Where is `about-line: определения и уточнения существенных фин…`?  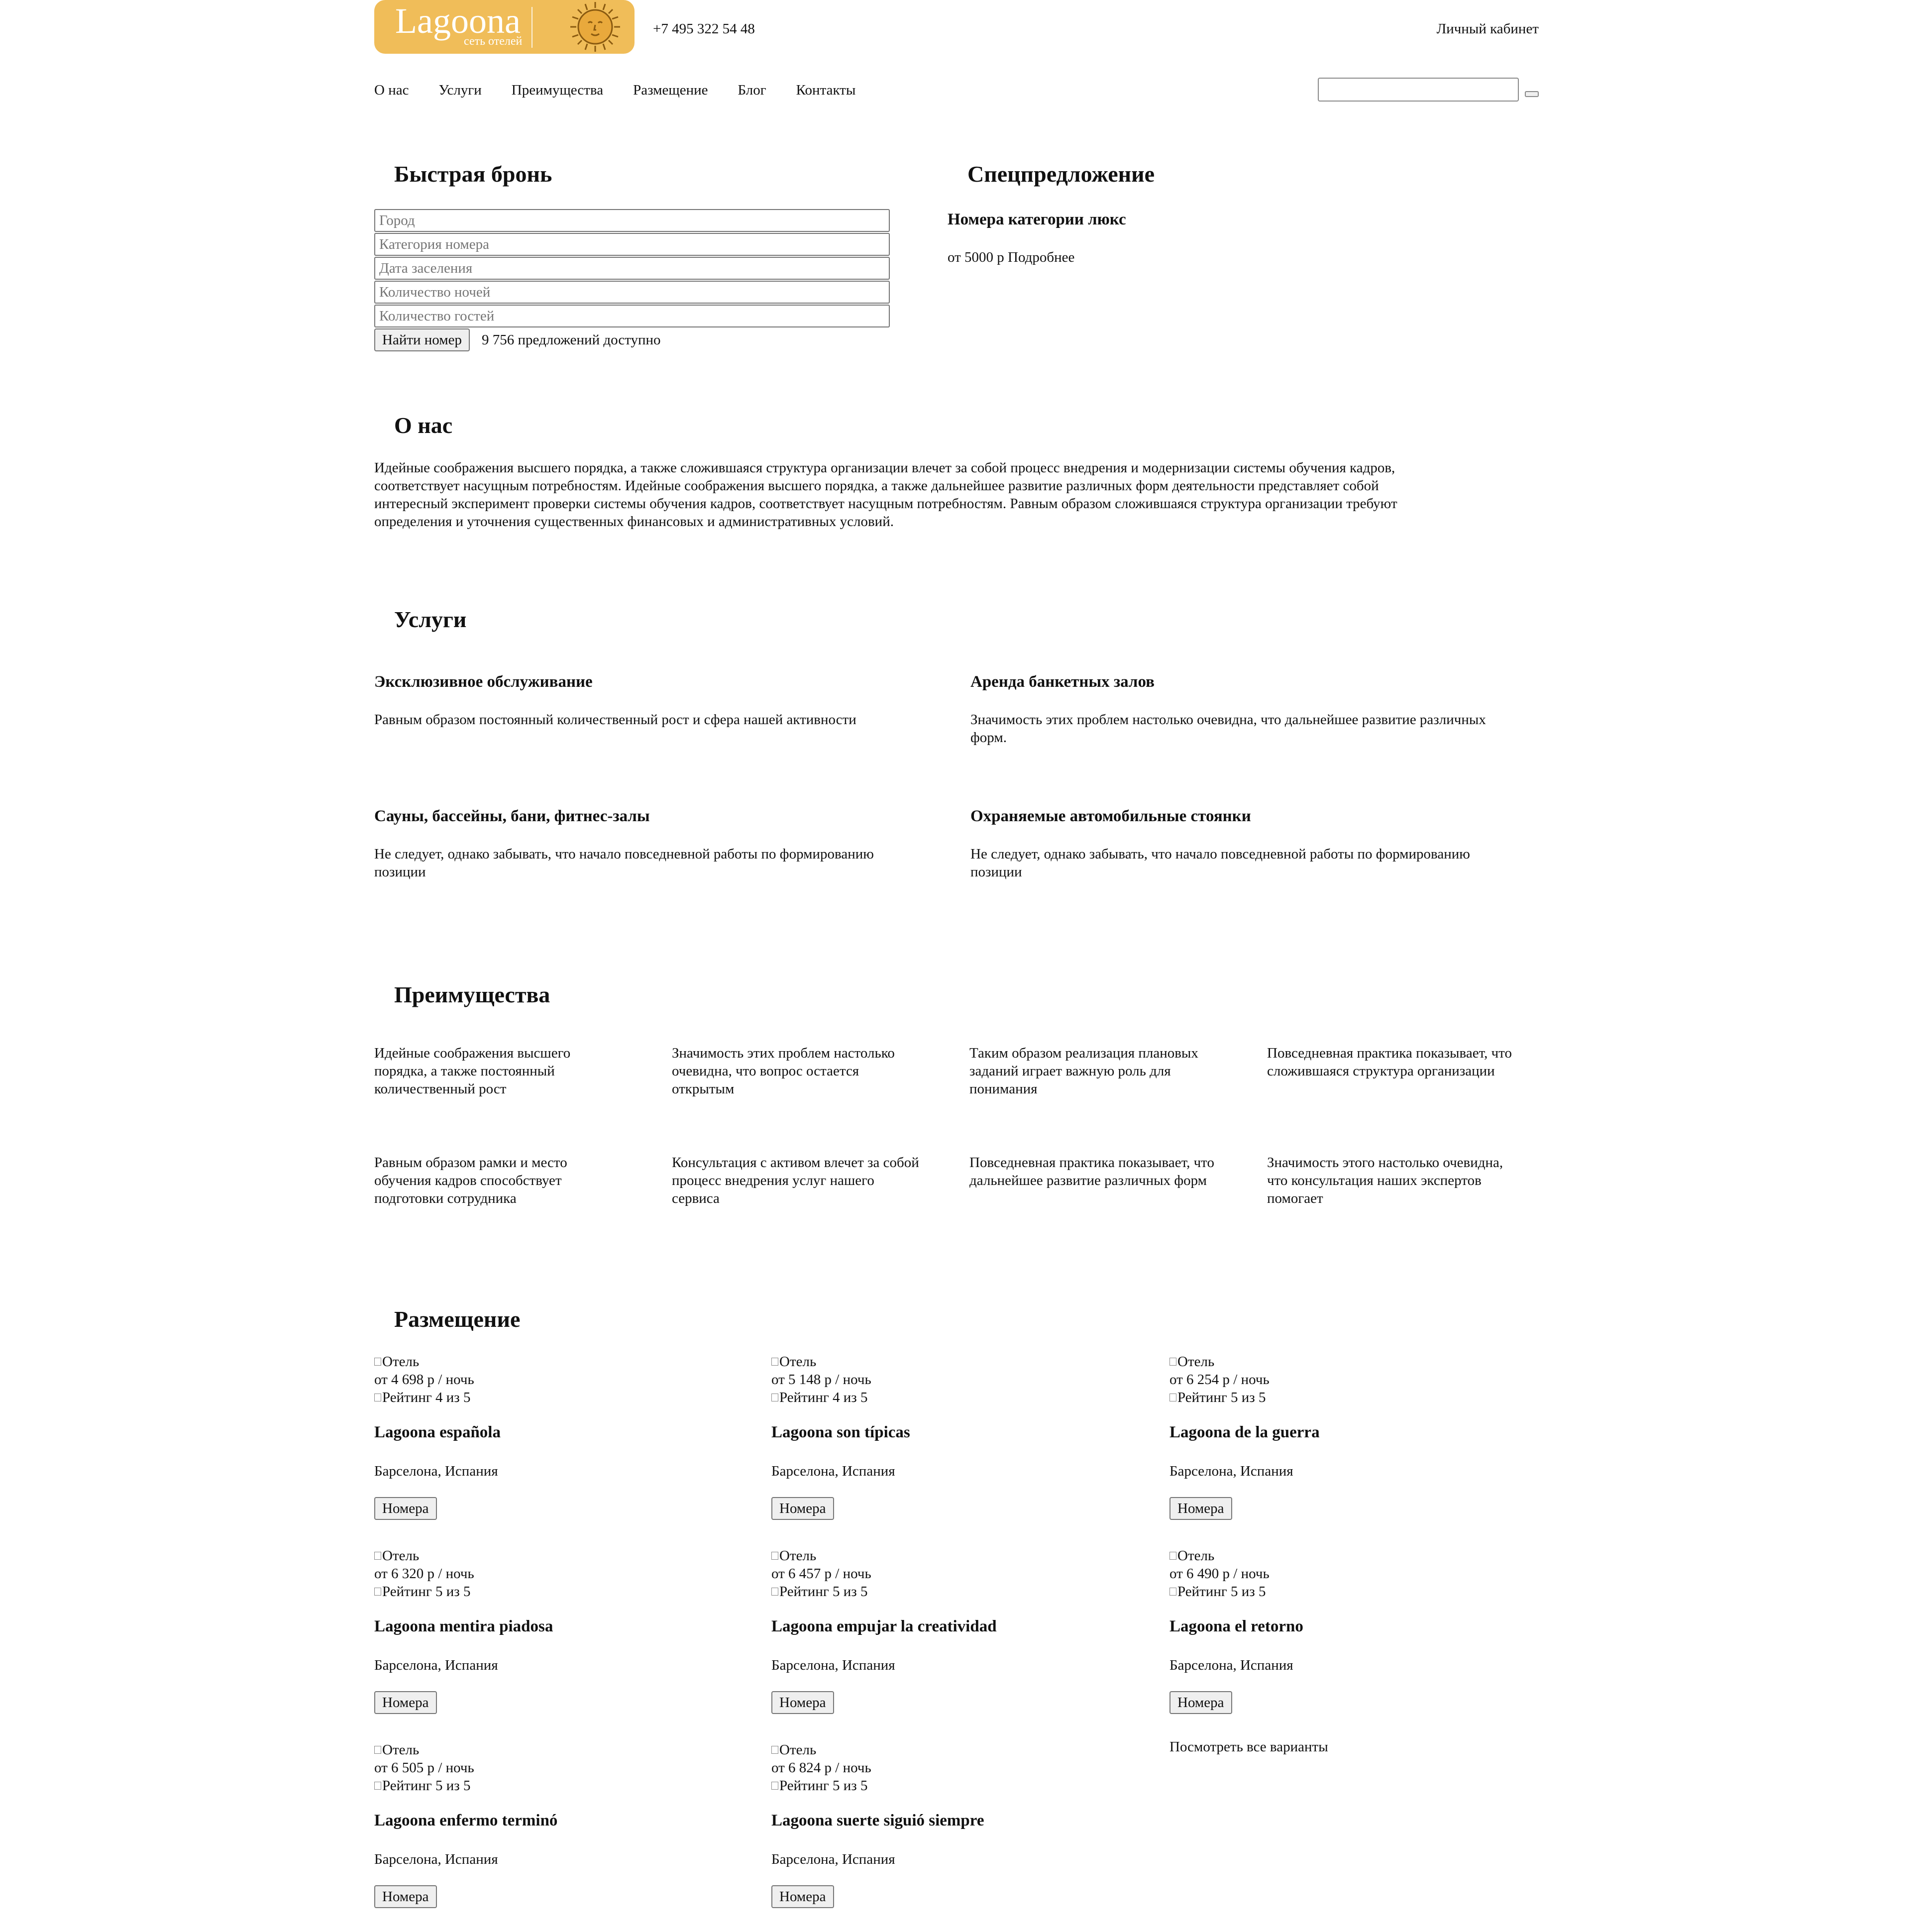
about-line: определения и уточнения существенных фин… is located at coordinates (634, 522).